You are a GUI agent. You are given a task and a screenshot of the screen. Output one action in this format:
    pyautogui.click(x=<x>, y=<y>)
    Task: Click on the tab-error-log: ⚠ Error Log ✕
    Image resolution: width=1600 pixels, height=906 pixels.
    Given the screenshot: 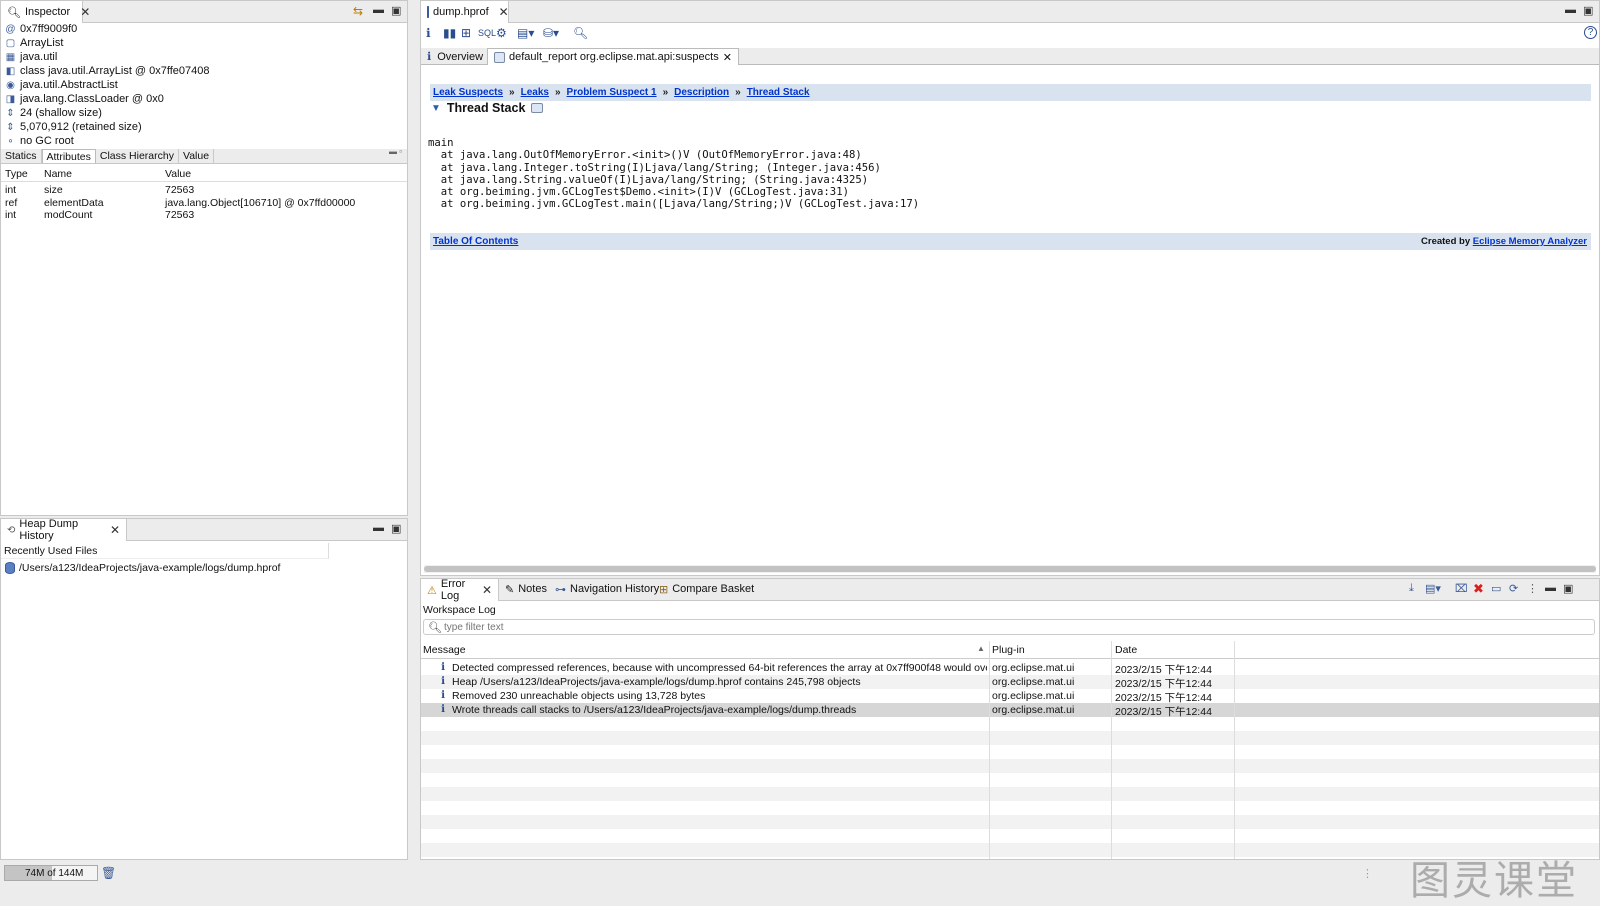 What is the action you would take?
    pyautogui.click(x=460, y=590)
    